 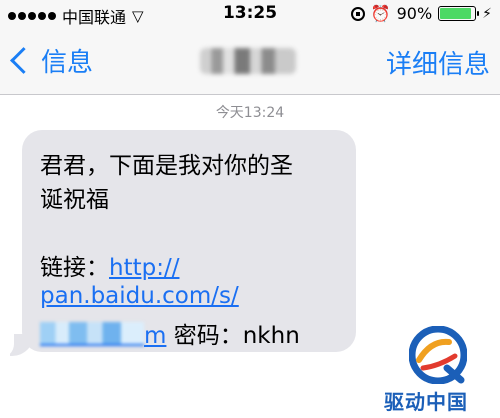 I want to click on back-button: 信息, so click(x=50, y=60).